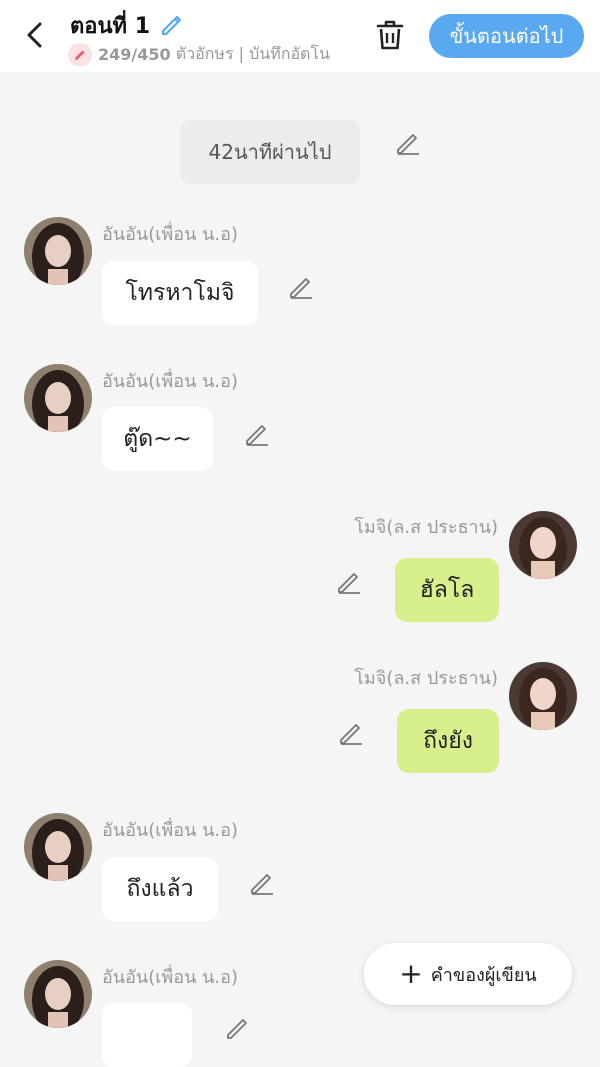  What do you see at coordinates (35, 35) in the screenshot?
I see `back-arrow-icon` at bounding box center [35, 35].